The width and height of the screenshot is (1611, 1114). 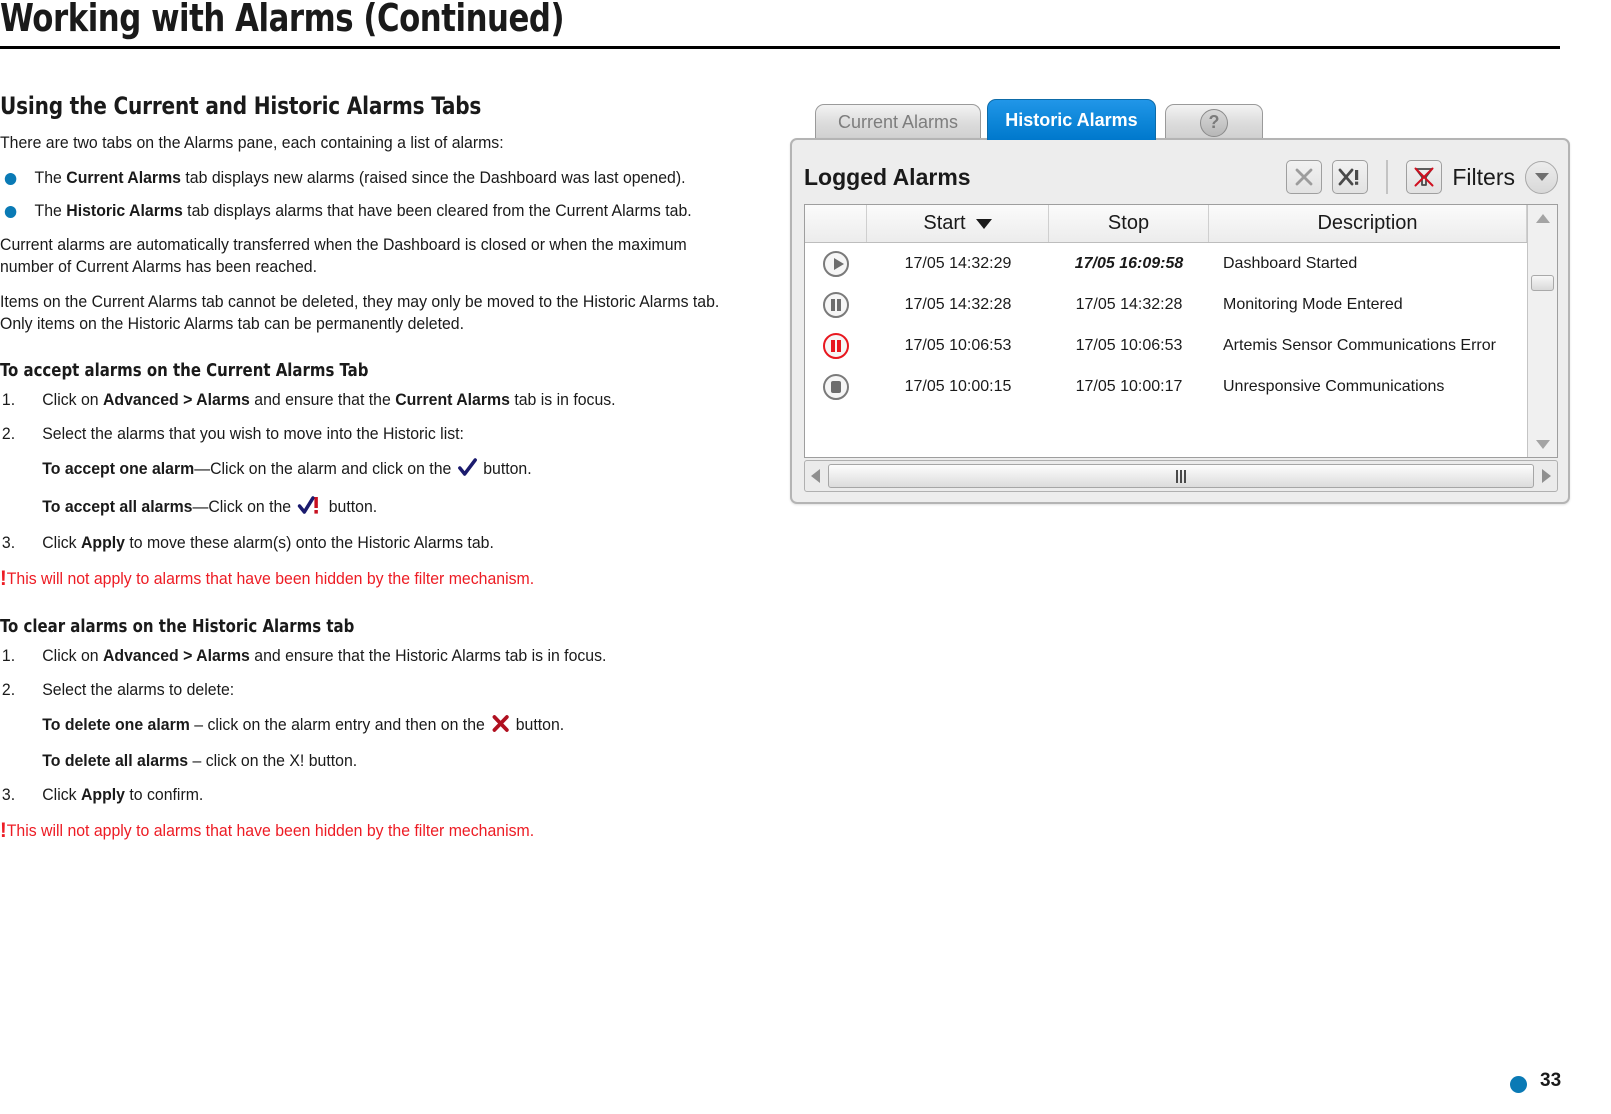 I want to click on filters-dropdown-button, so click(x=1541, y=177).